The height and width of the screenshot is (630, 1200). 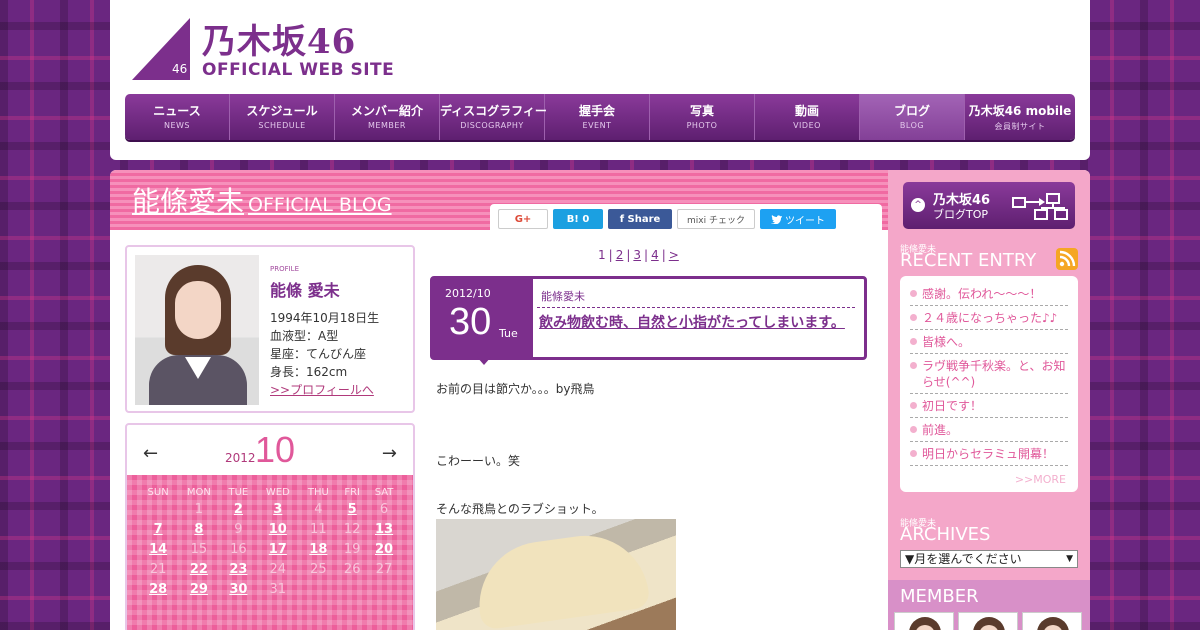 I want to click on calendar-day-link: 29, so click(x=198, y=589).